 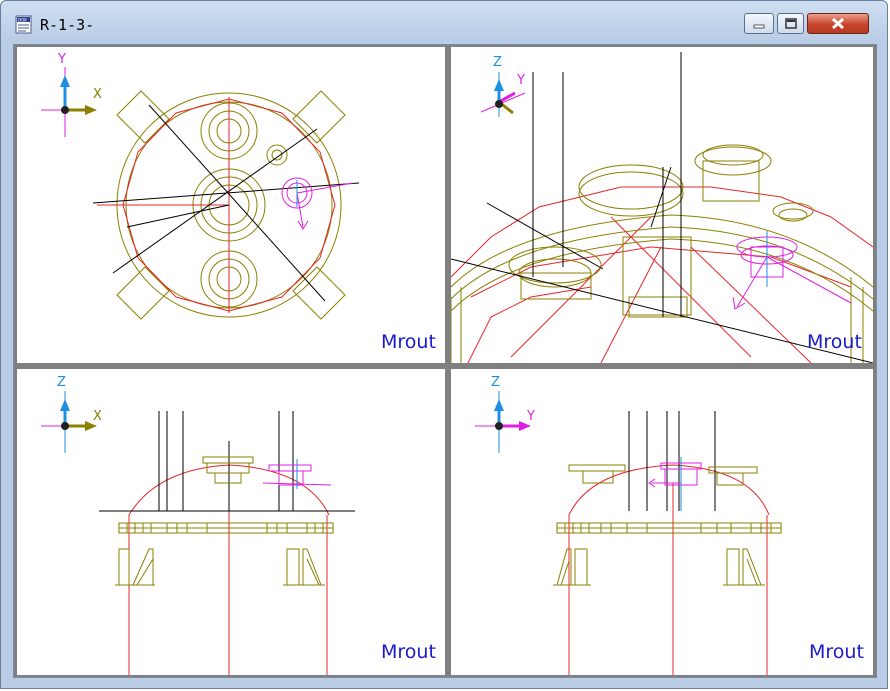 What do you see at coordinates (224, 521) in the screenshot?
I see `vessel-elevation` at bounding box center [224, 521].